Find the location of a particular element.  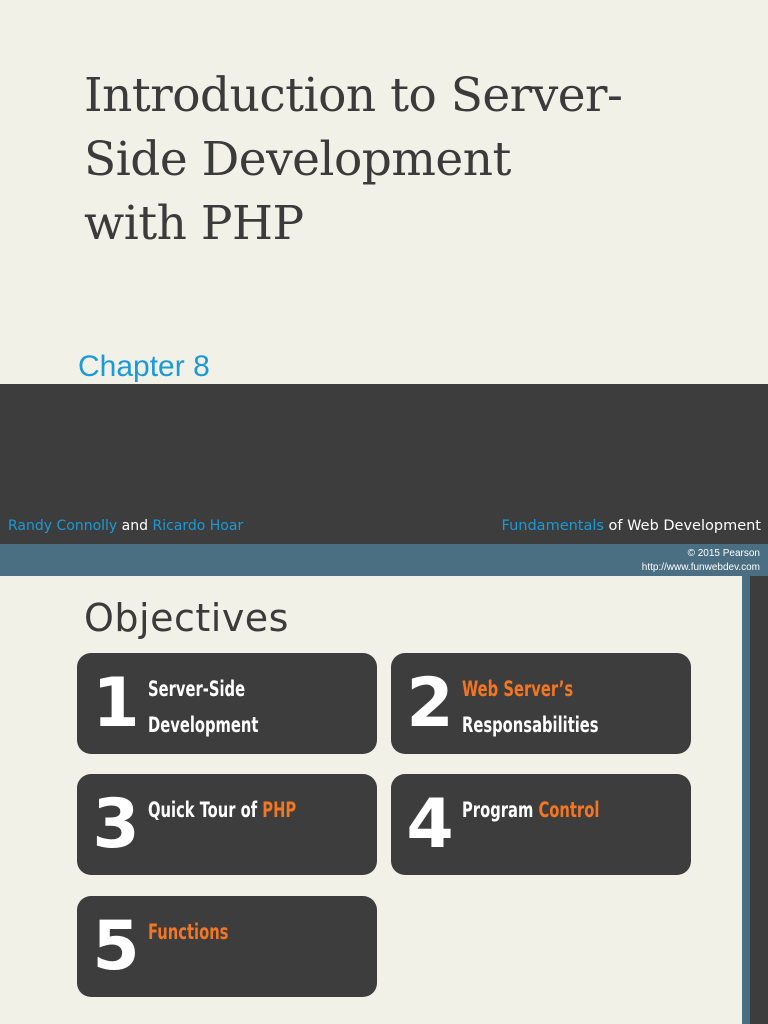

objective-text-line-1: Program Control is located at coordinates (571, 810).